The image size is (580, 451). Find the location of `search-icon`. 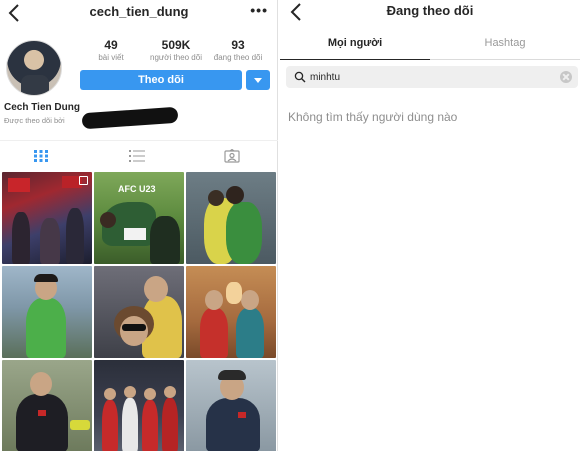

search-icon is located at coordinates (300, 77).